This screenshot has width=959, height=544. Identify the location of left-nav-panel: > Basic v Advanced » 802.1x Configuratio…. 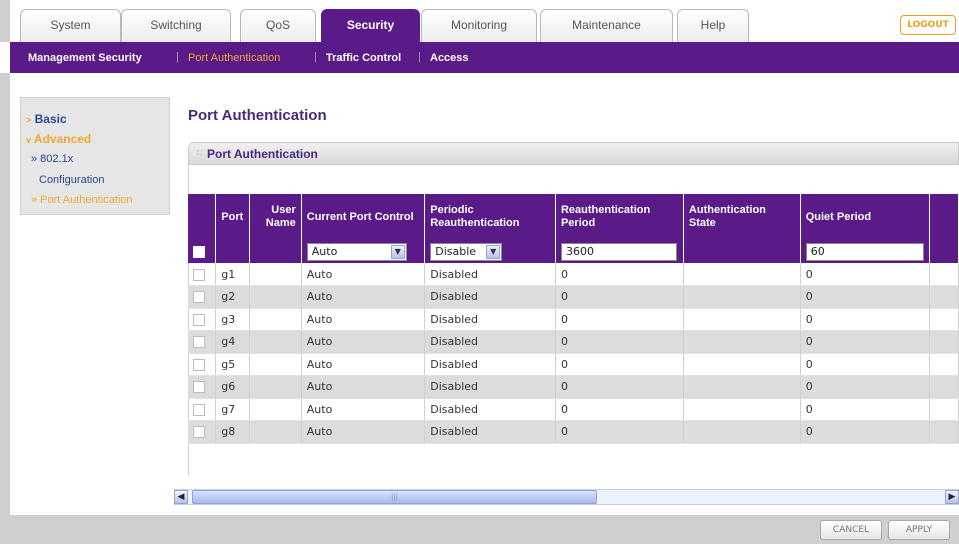
(95, 156).